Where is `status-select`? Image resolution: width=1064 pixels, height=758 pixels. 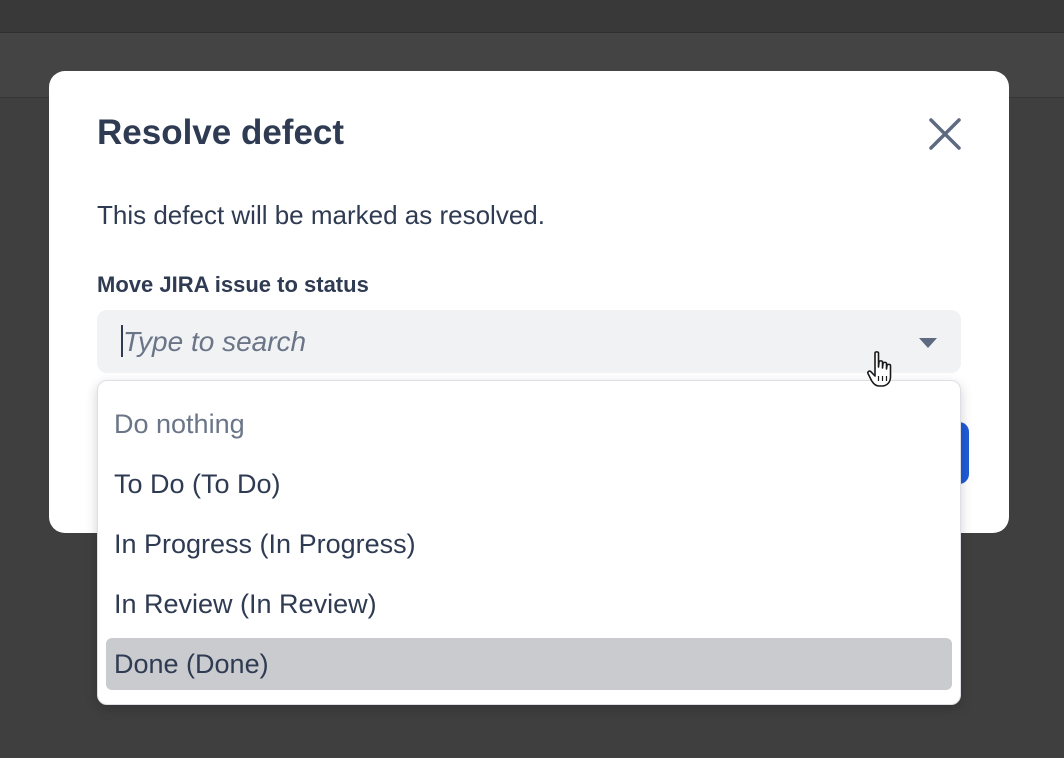 status-select is located at coordinates (529, 341).